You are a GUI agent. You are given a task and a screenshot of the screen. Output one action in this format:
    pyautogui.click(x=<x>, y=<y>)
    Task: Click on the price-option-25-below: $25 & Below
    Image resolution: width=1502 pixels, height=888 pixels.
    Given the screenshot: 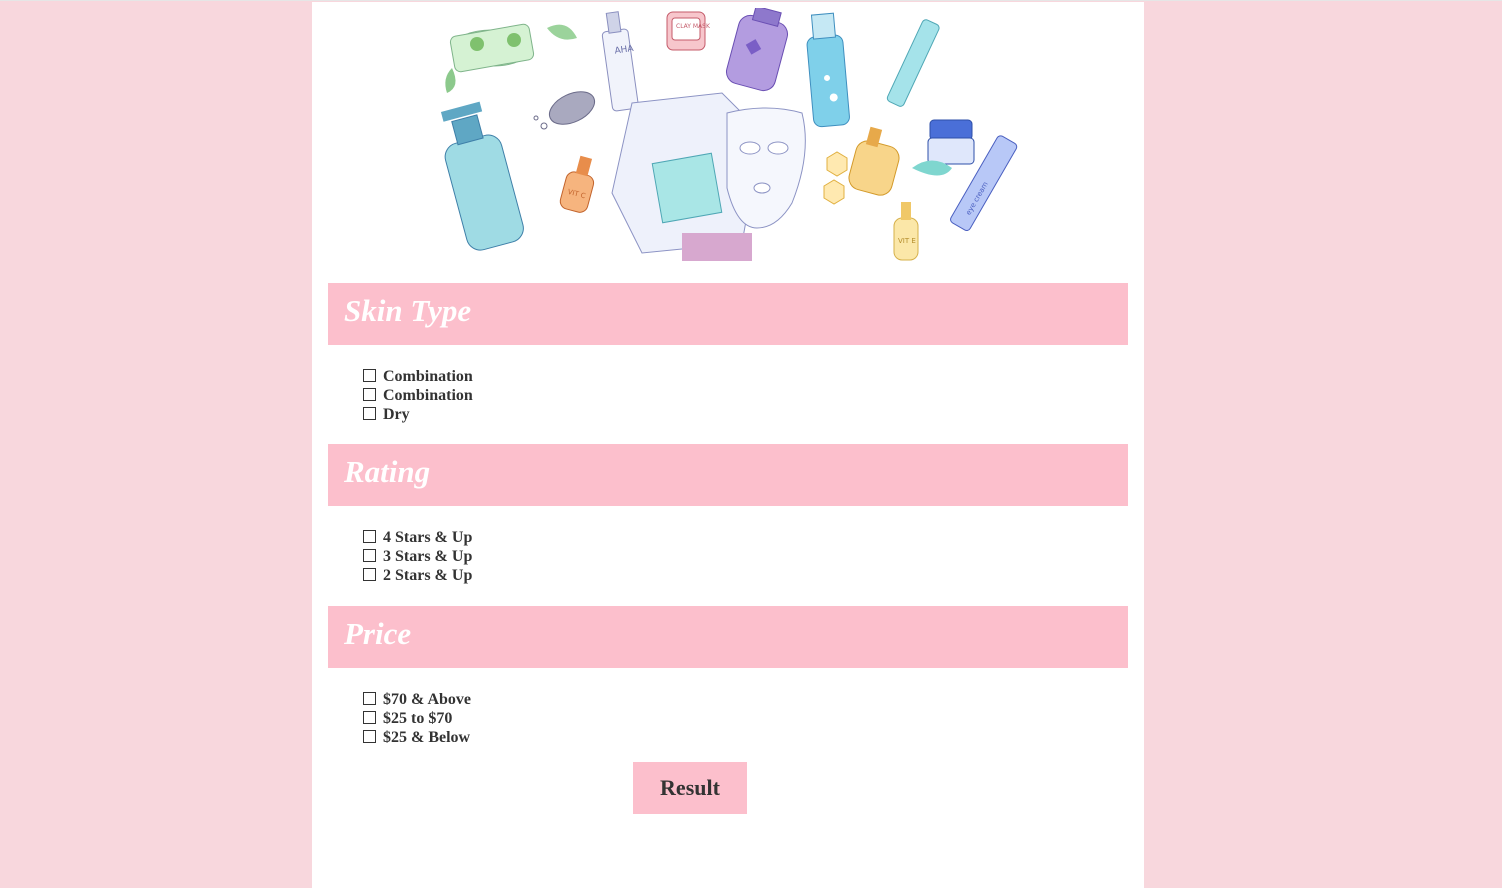 What is the action you would take?
    pyautogui.click(x=513, y=737)
    